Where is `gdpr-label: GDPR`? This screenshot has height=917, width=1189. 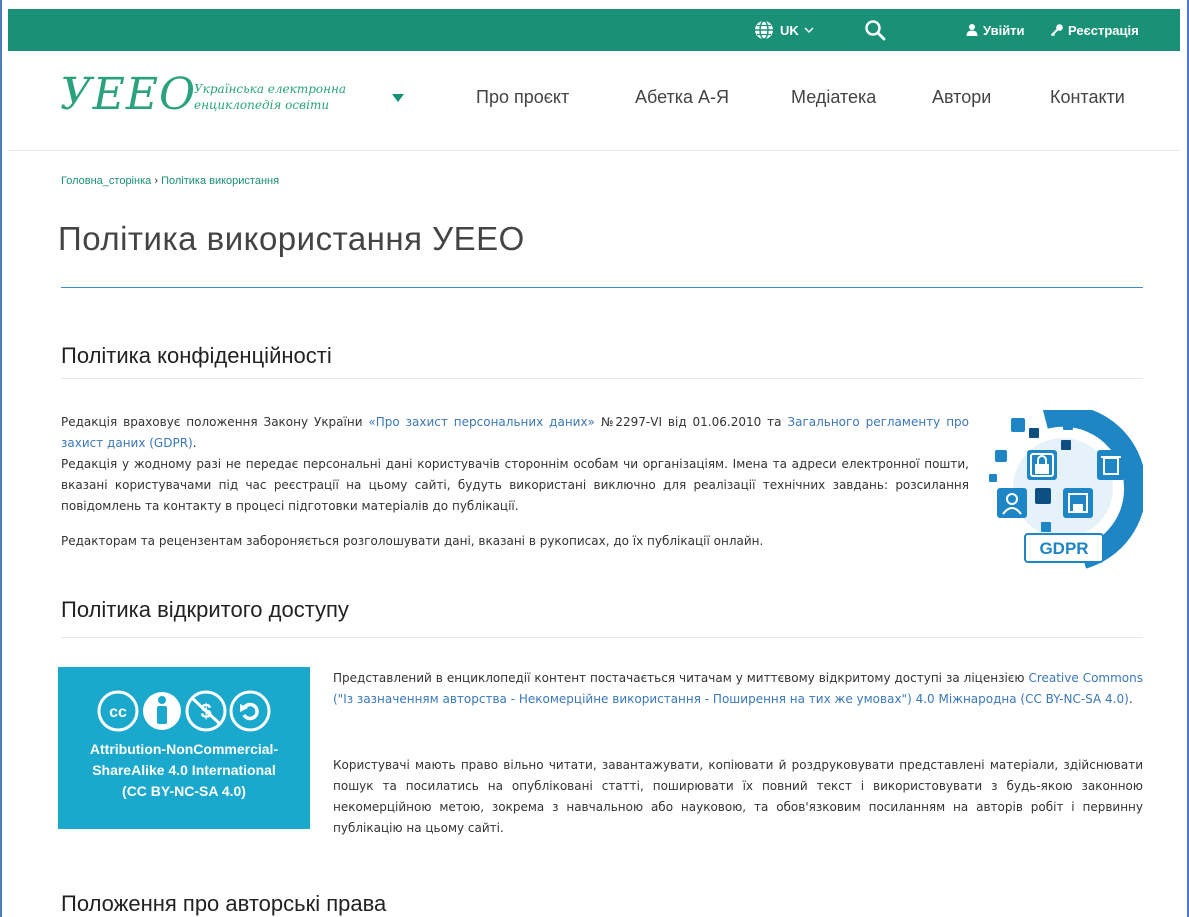 gdpr-label: GDPR is located at coordinates (1063, 548).